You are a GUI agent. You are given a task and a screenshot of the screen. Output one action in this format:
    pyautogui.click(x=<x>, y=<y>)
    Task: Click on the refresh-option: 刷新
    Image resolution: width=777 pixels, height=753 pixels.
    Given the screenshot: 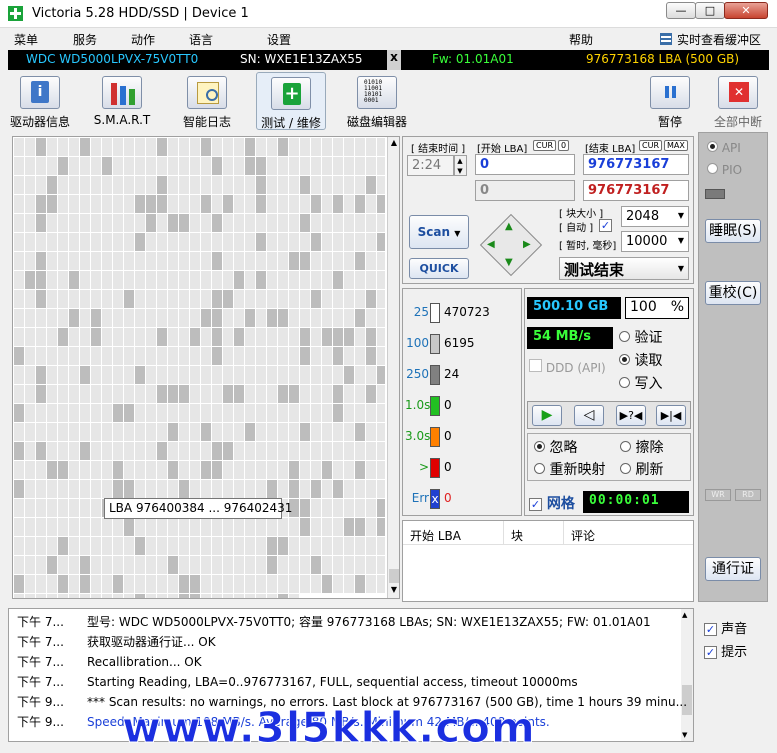 What is the action you would take?
    pyautogui.click(x=641, y=469)
    